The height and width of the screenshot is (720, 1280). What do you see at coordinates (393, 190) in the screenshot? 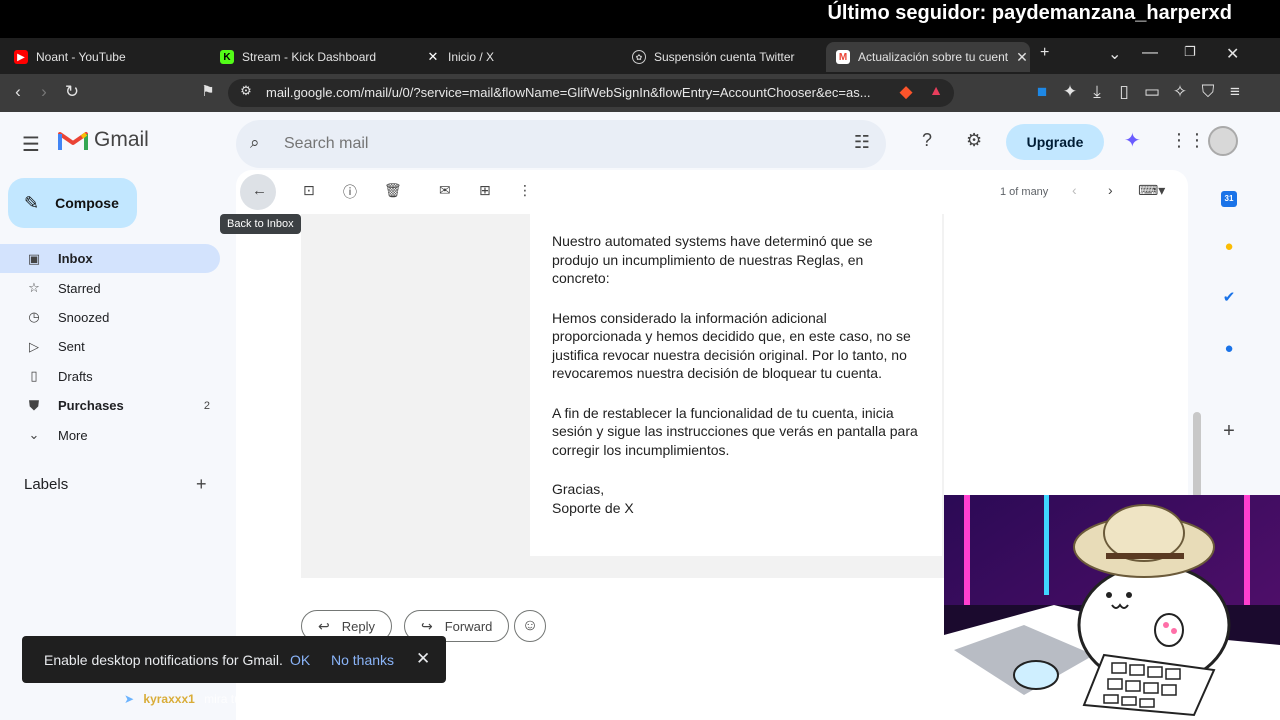
I see `delete-icon: 🗑` at bounding box center [393, 190].